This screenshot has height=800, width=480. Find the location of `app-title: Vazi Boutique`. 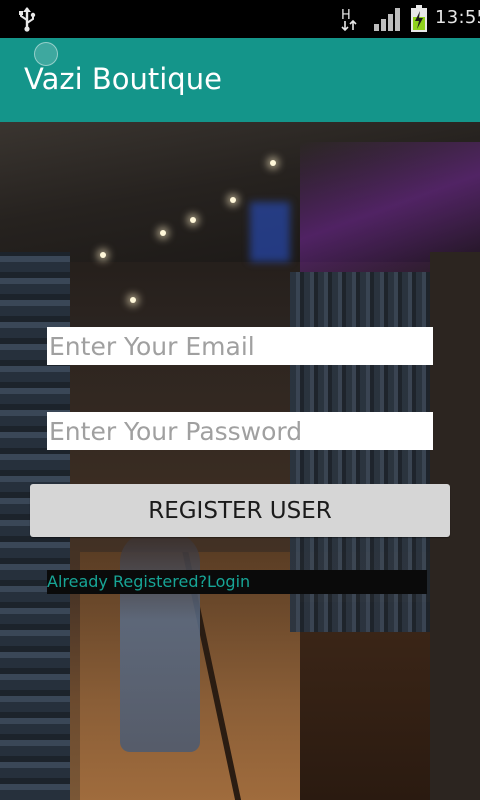

app-title: Vazi Boutique is located at coordinates (123, 79).